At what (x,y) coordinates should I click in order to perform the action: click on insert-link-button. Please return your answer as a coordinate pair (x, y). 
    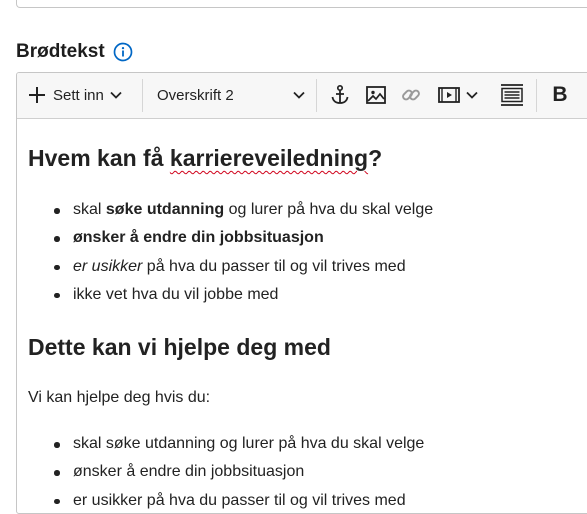
    Looking at the image, I should click on (411, 95).